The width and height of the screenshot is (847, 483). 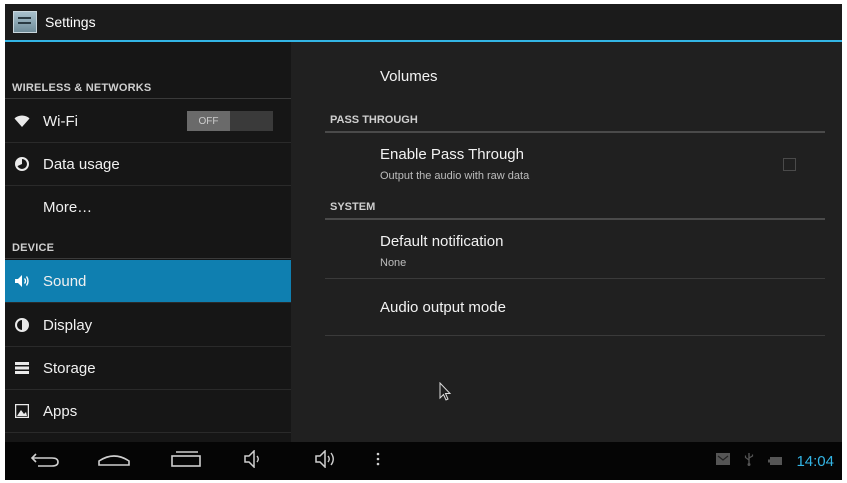 I want to click on wifi-toggle: OFF, so click(x=230, y=121).